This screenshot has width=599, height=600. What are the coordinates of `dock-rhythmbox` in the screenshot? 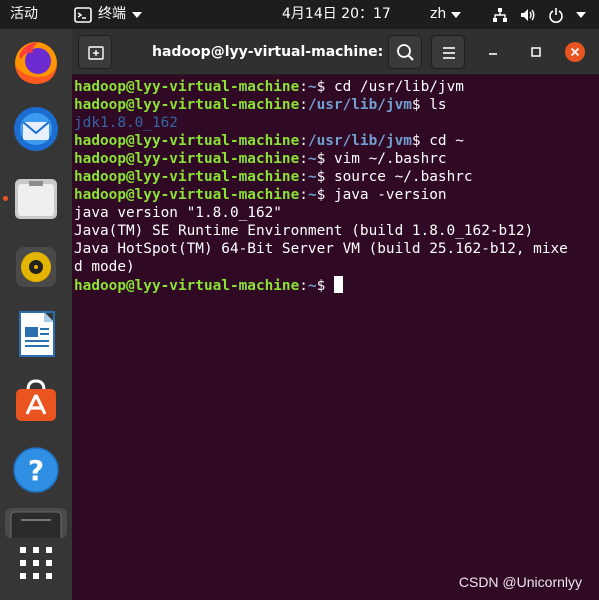 It's located at (36, 267).